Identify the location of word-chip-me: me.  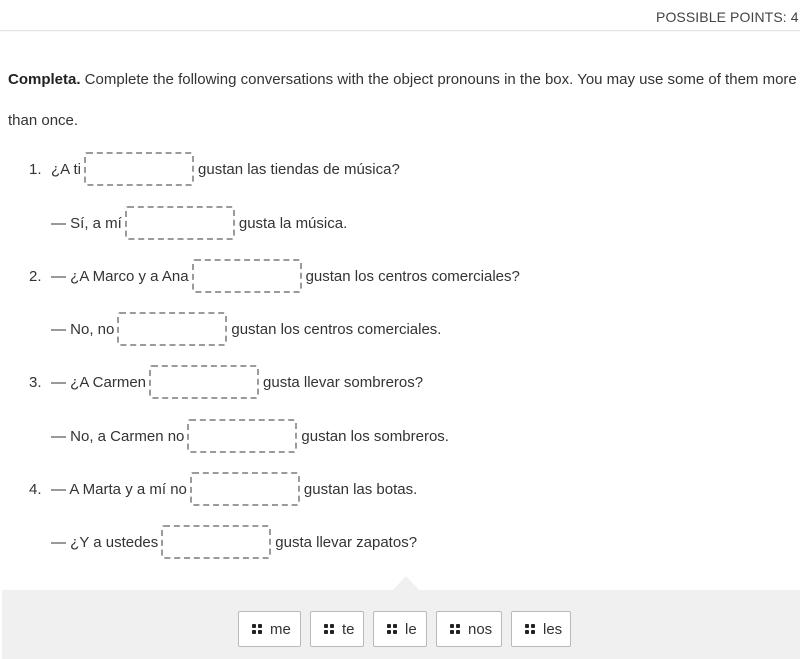
(269, 629).